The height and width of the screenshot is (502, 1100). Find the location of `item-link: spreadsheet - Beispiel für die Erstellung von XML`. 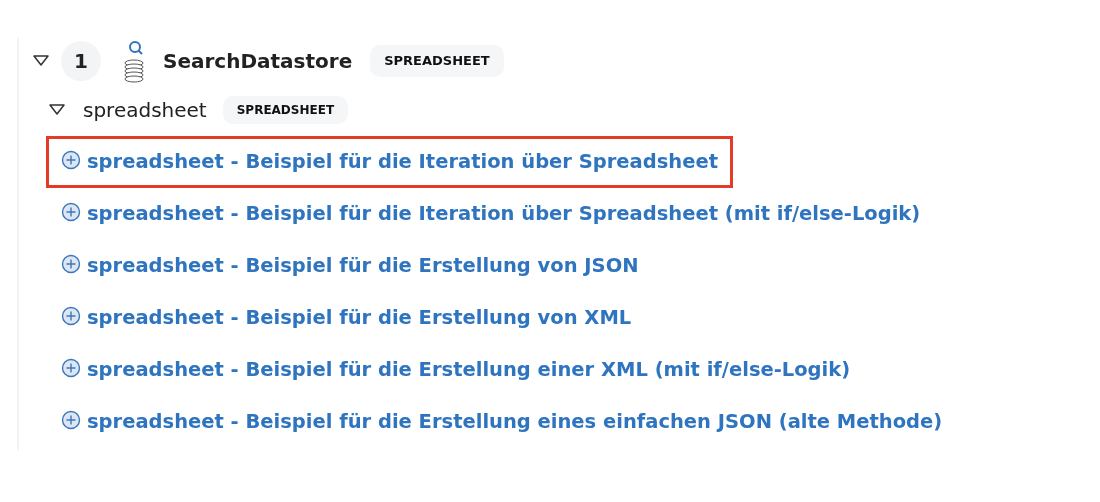

item-link: spreadsheet - Beispiel für die Erstellung von XML is located at coordinates (359, 318).